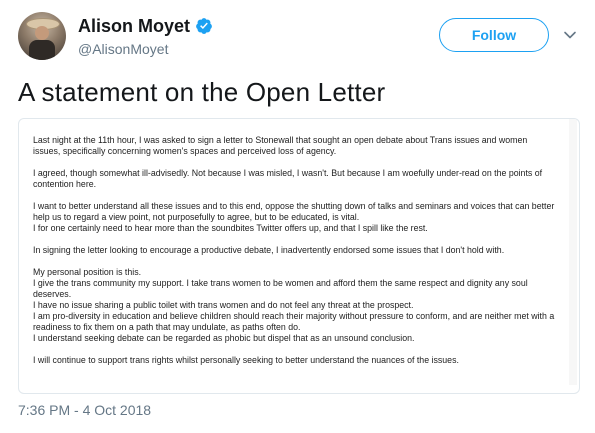  I want to click on letter-line: contention here., so click(65, 184).